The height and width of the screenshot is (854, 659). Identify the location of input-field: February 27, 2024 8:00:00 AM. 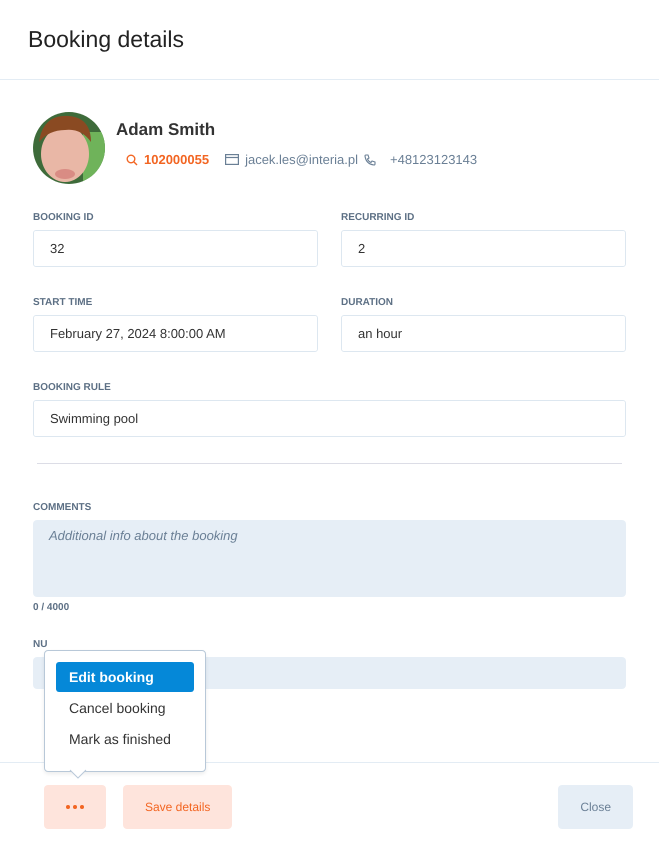
(175, 333).